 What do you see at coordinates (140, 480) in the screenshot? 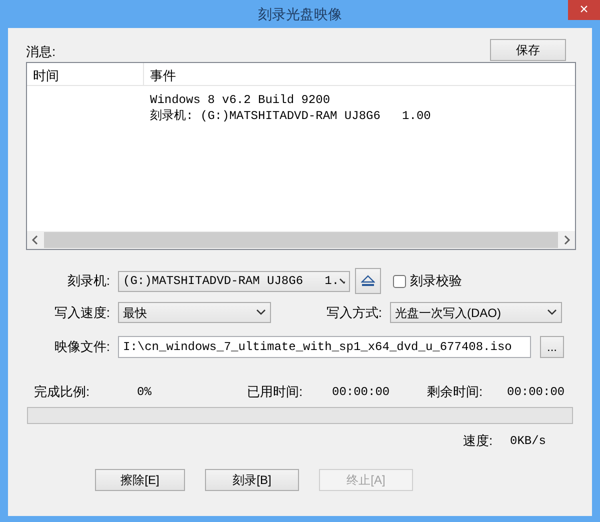
I see `action-button: 擦除[E]` at bounding box center [140, 480].